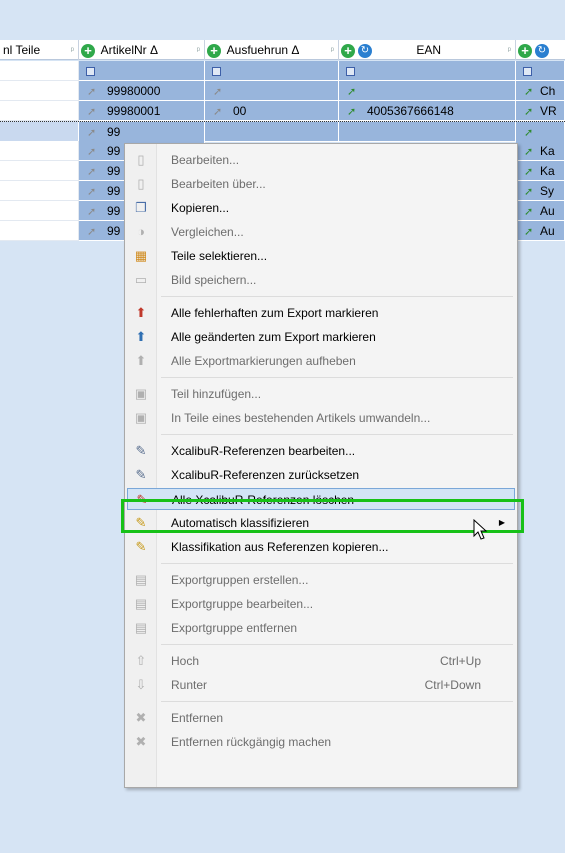  What do you see at coordinates (142, 50) in the screenshot?
I see `column-header-artikelnr: + ArtikelNr Δ ᵖ` at bounding box center [142, 50].